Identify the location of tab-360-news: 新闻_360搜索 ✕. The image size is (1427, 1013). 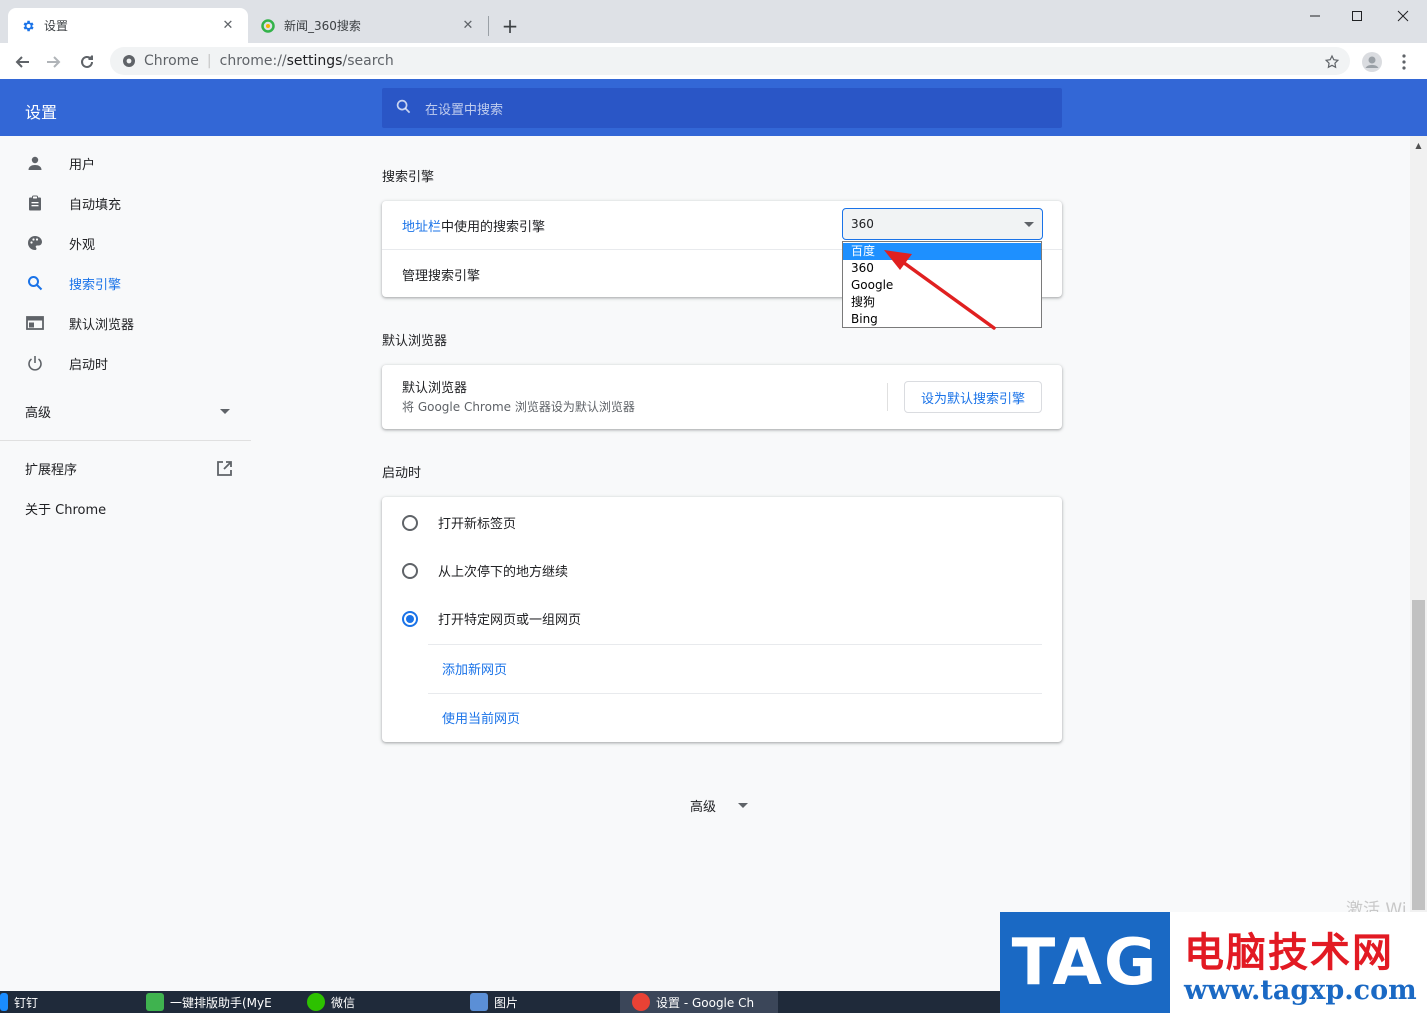
(368, 25).